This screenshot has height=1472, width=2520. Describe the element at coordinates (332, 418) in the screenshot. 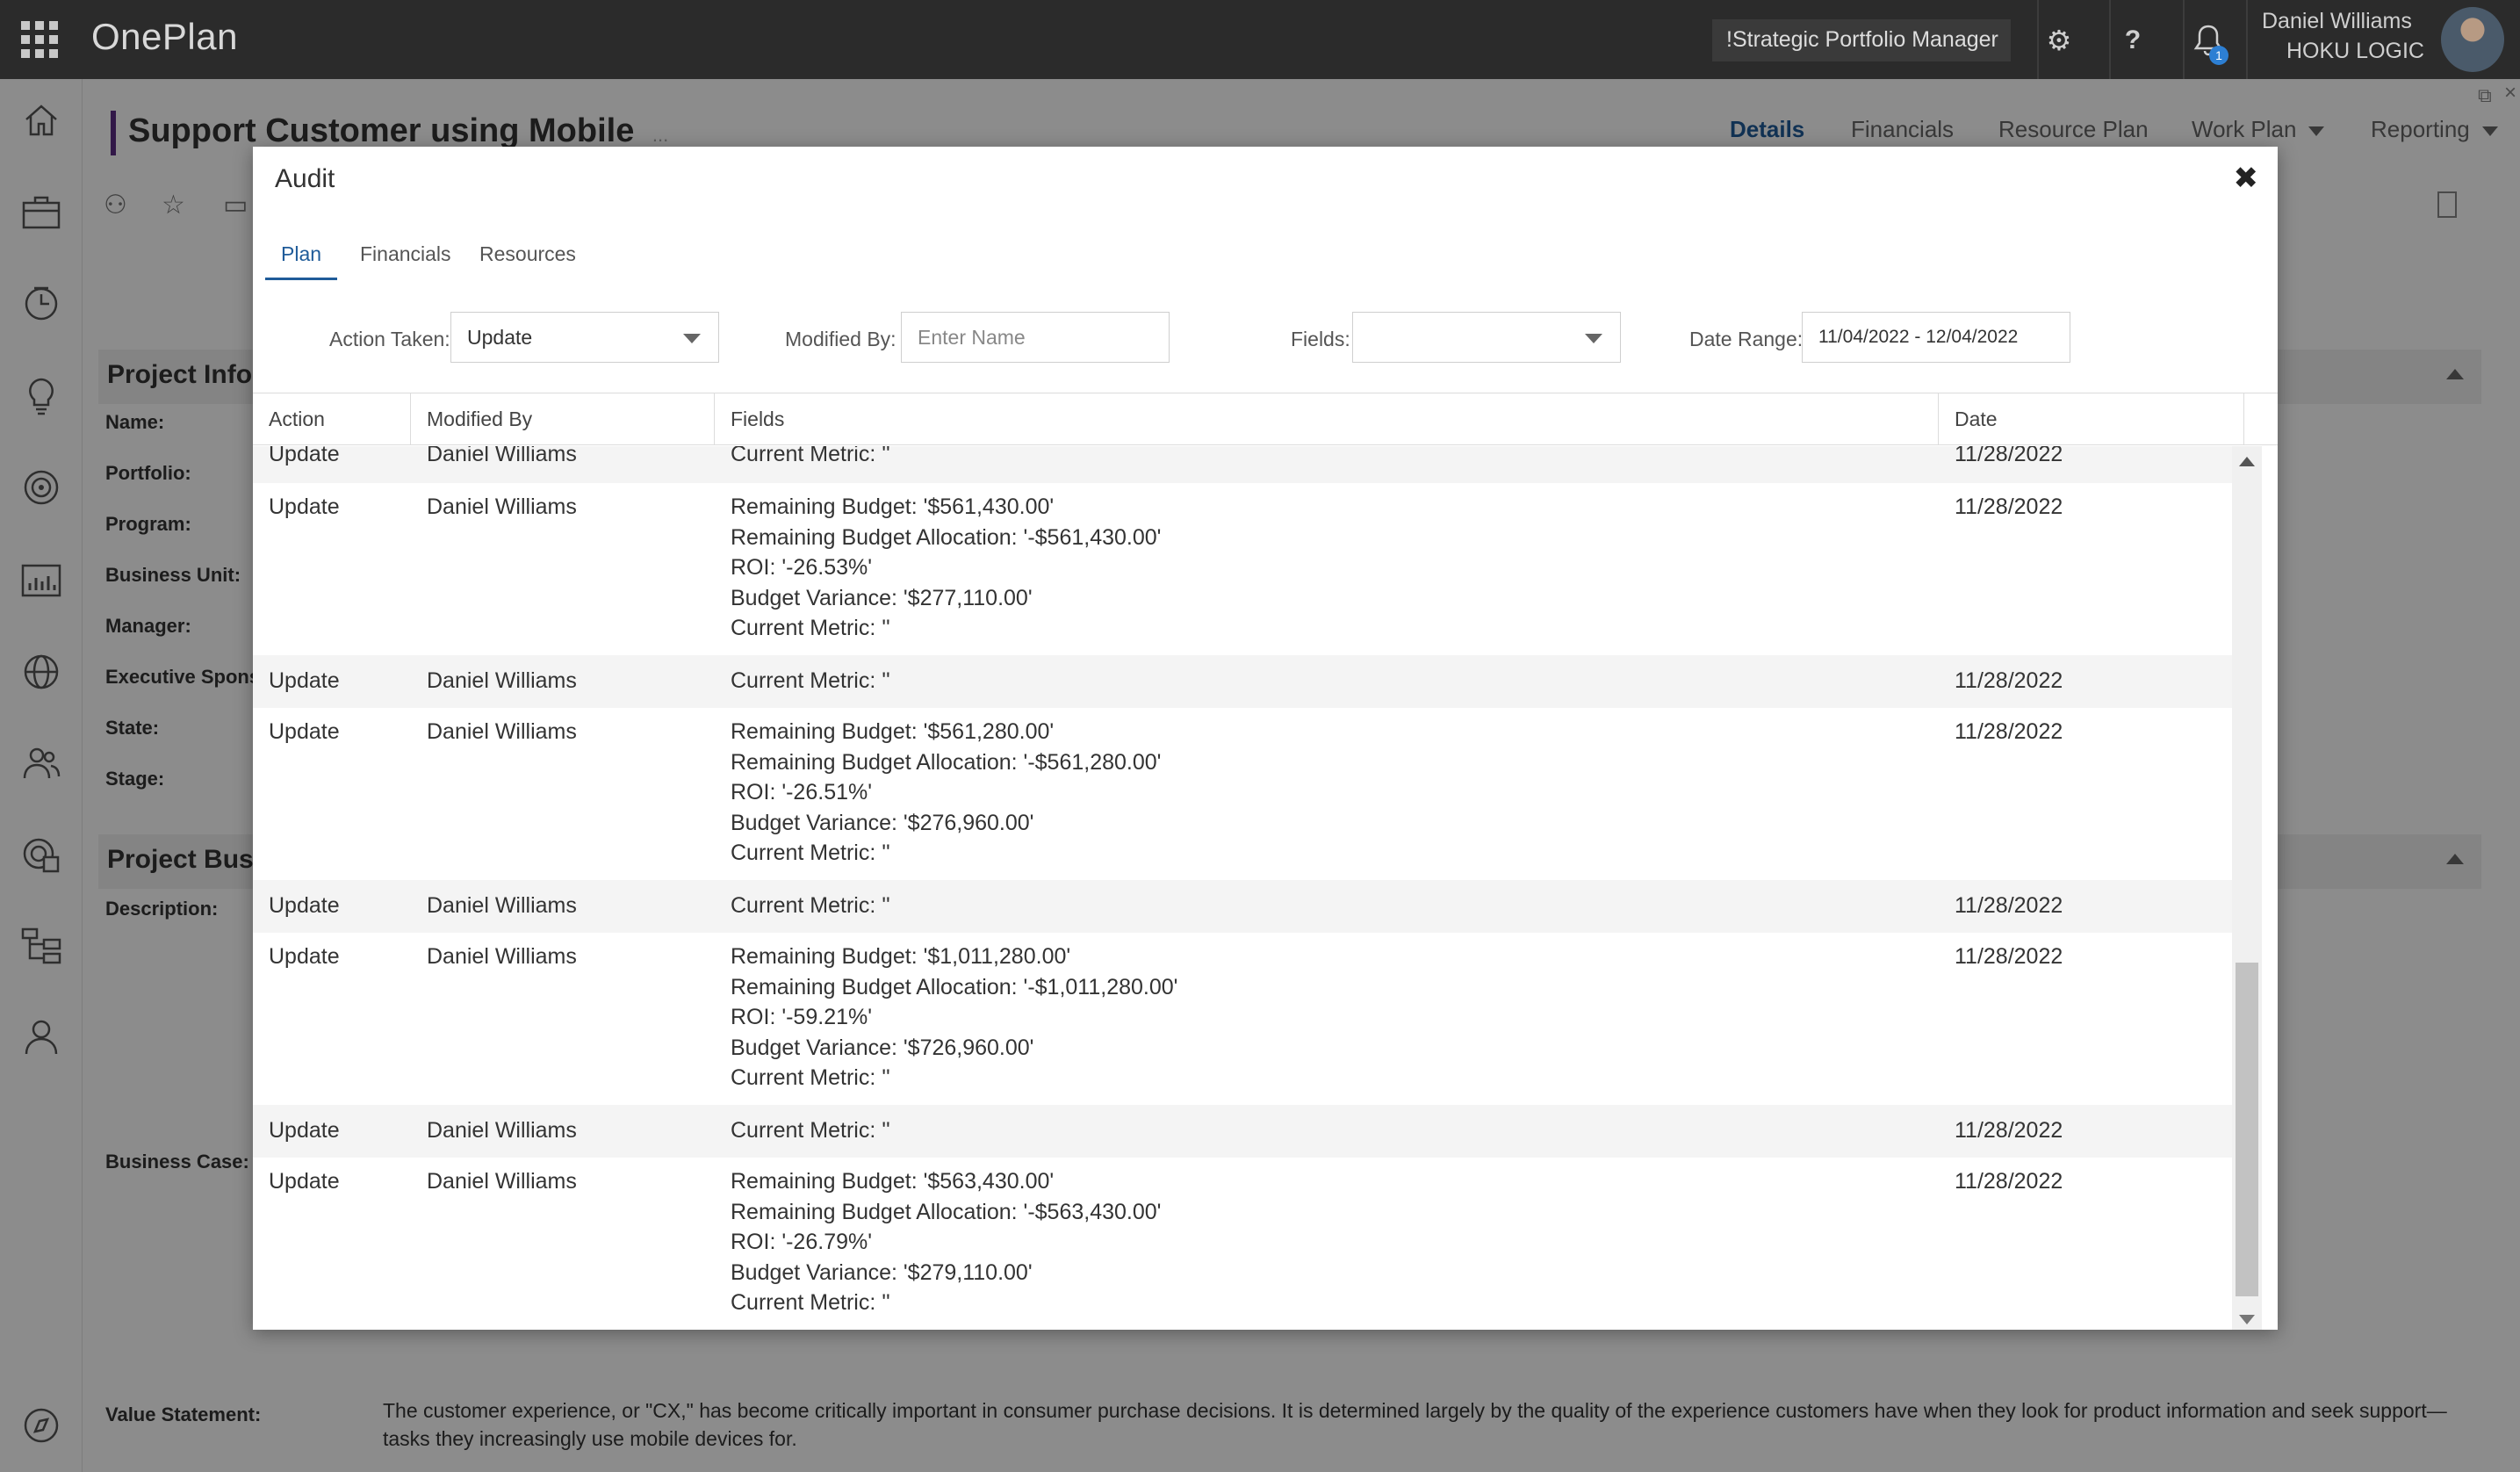

I see `column-header-action: Action` at that location.